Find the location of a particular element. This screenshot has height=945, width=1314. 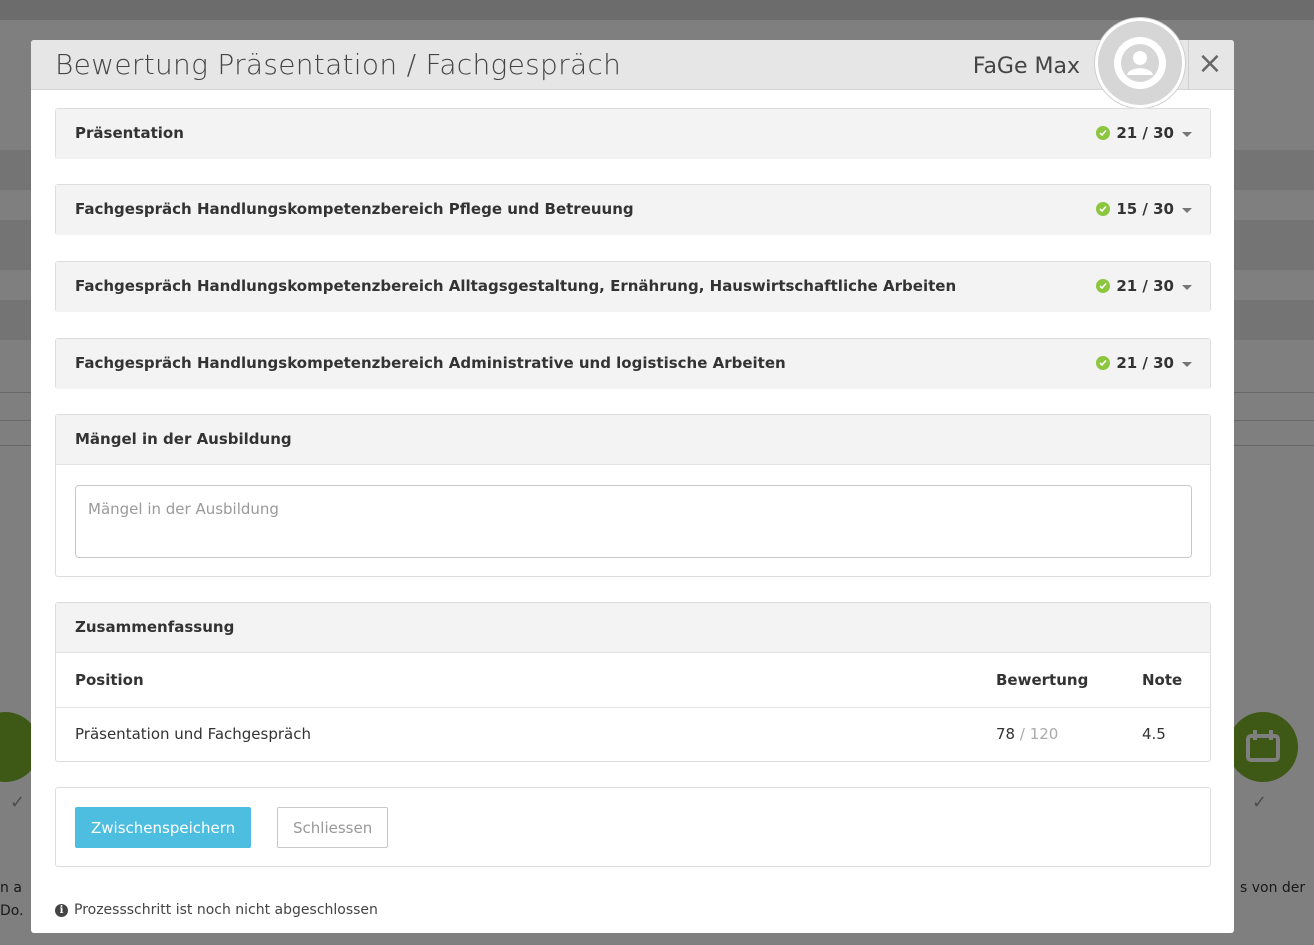

row-position: Präsentation und Fachgespräch is located at coordinates (193, 734).